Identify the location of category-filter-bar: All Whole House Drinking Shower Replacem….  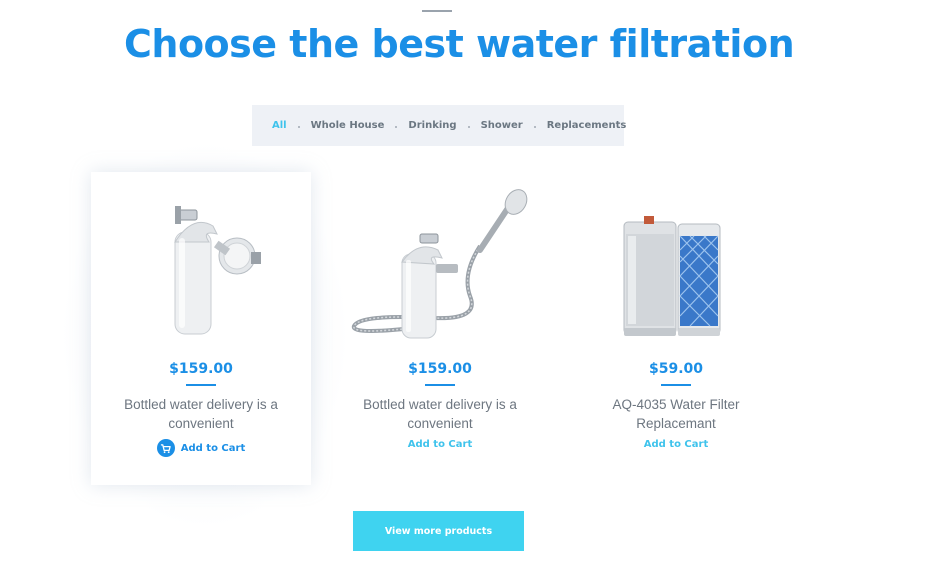
(439, 125).